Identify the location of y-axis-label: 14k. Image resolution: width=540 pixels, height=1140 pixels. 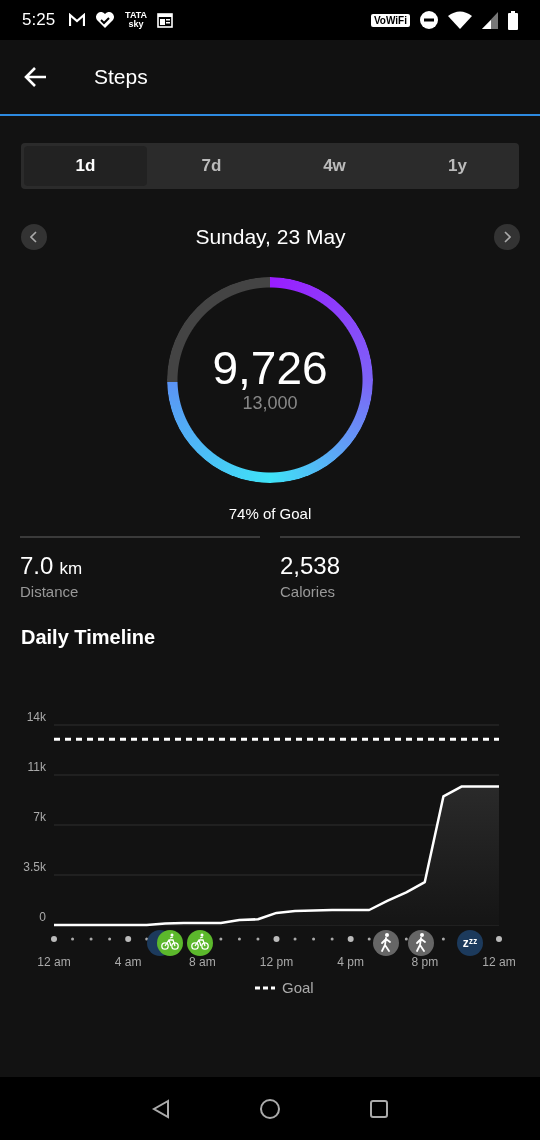
(36, 717).